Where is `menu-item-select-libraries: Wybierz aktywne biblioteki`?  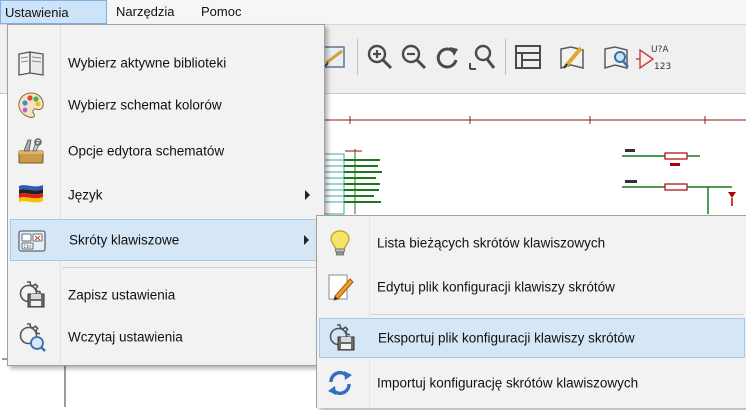 menu-item-select-libraries: Wybierz aktywne biblioteki is located at coordinates (166, 63).